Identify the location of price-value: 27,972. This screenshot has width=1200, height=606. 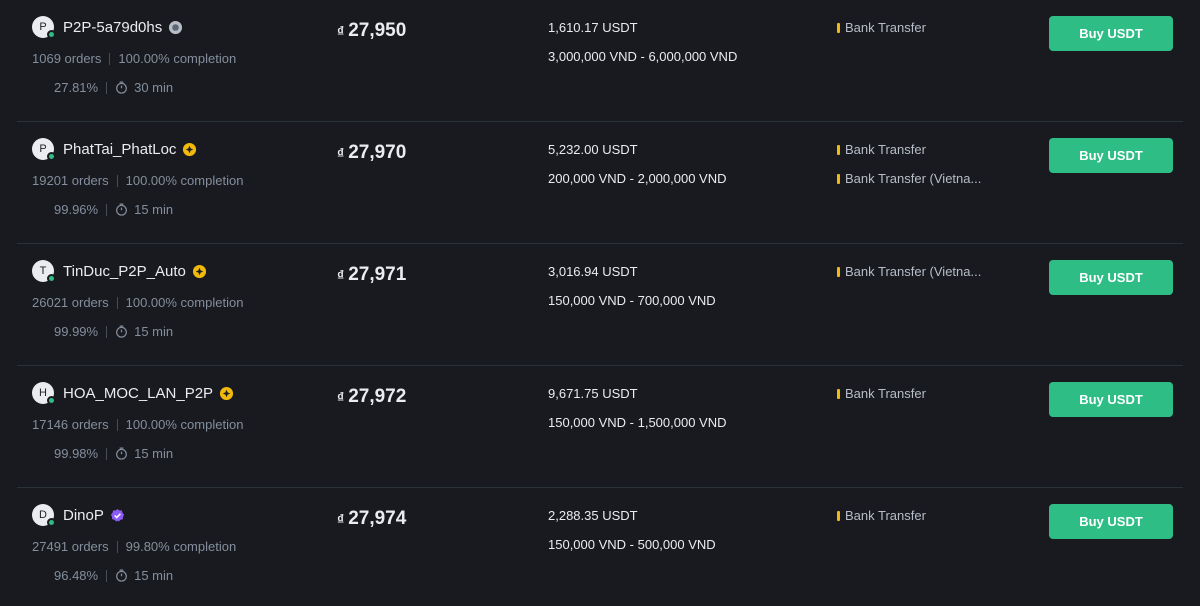
(377, 396).